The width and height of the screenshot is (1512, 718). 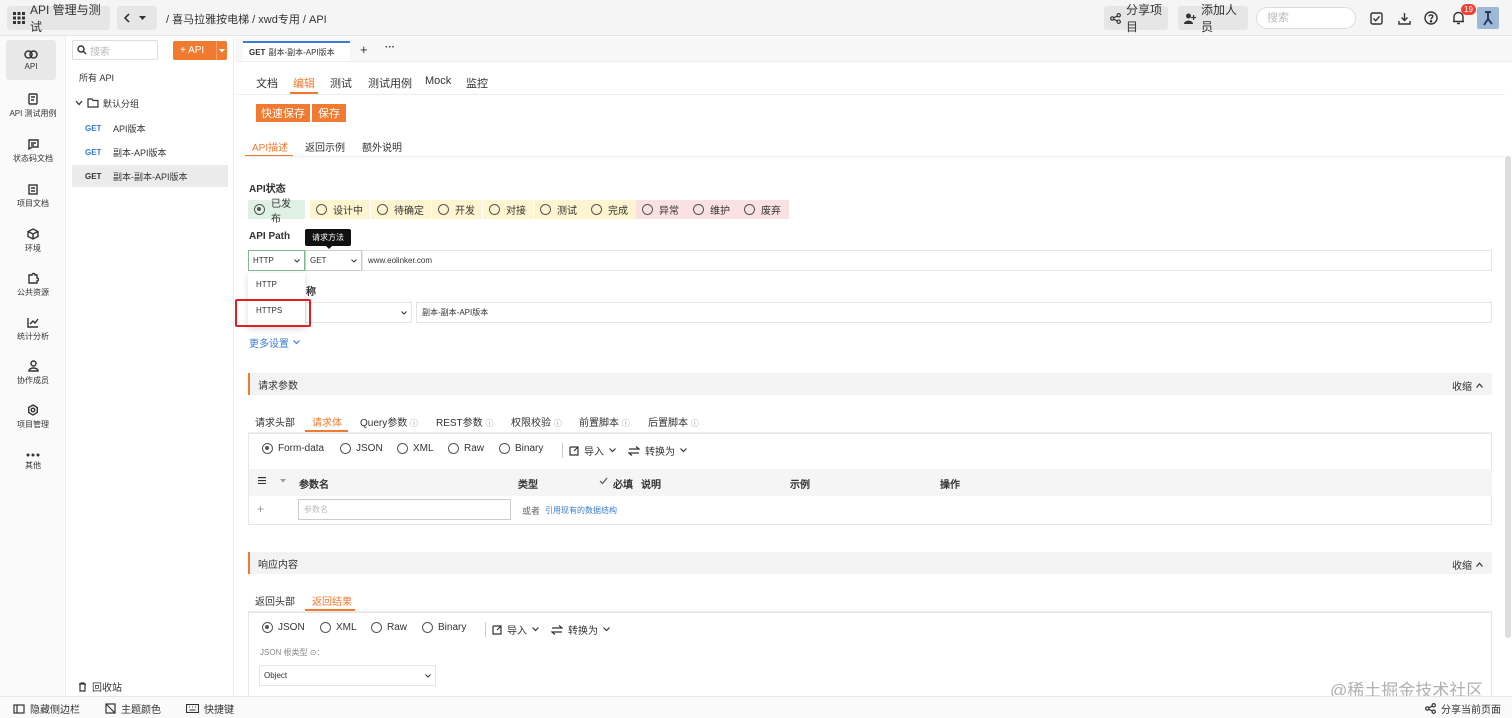 What do you see at coordinates (1431, 18) in the screenshot?
I see `help-icon` at bounding box center [1431, 18].